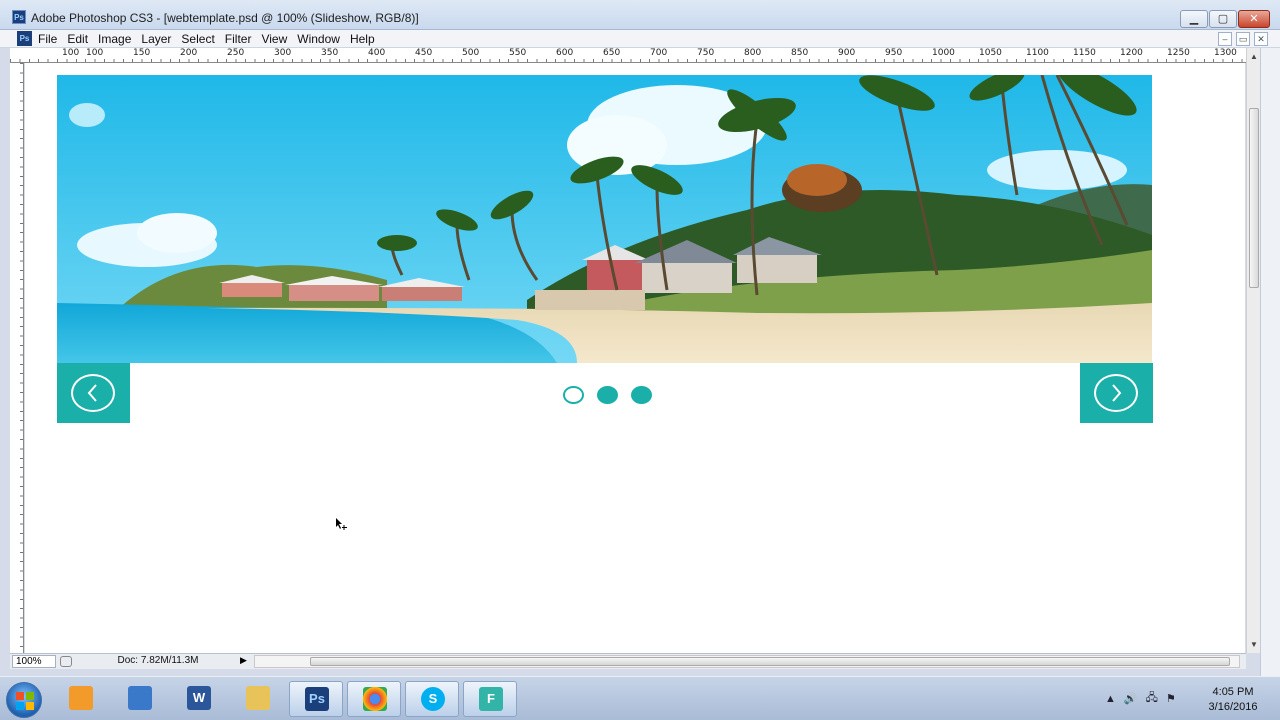 The image size is (1280, 720). Describe the element at coordinates (612, 53) in the screenshot. I see `ruler-tick-label: 650` at that location.